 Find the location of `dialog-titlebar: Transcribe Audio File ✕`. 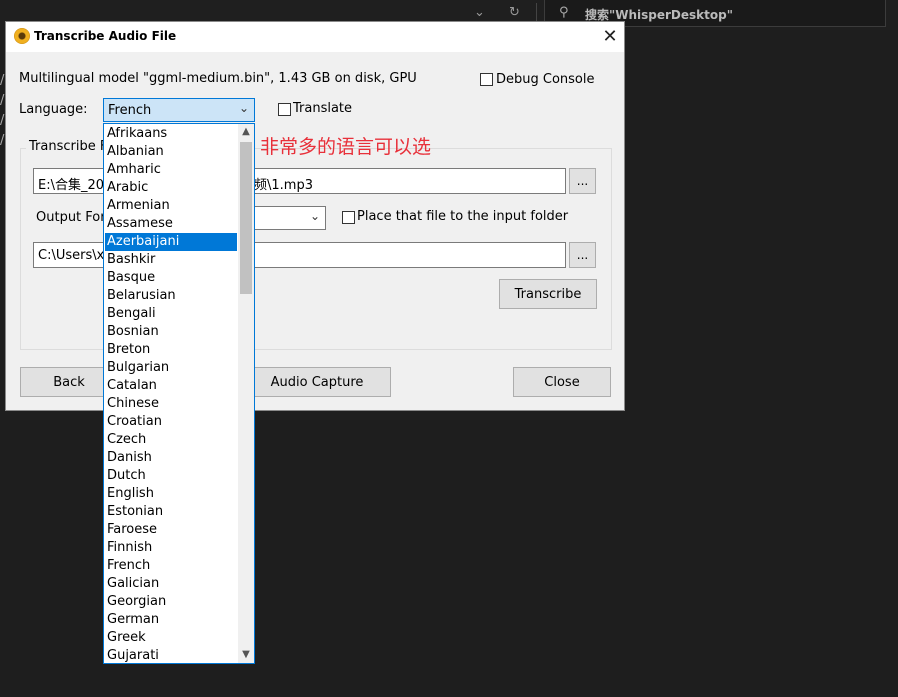

dialog-titlebar: Transcribe Audio File ✕ is located at coordinates (315, 37).